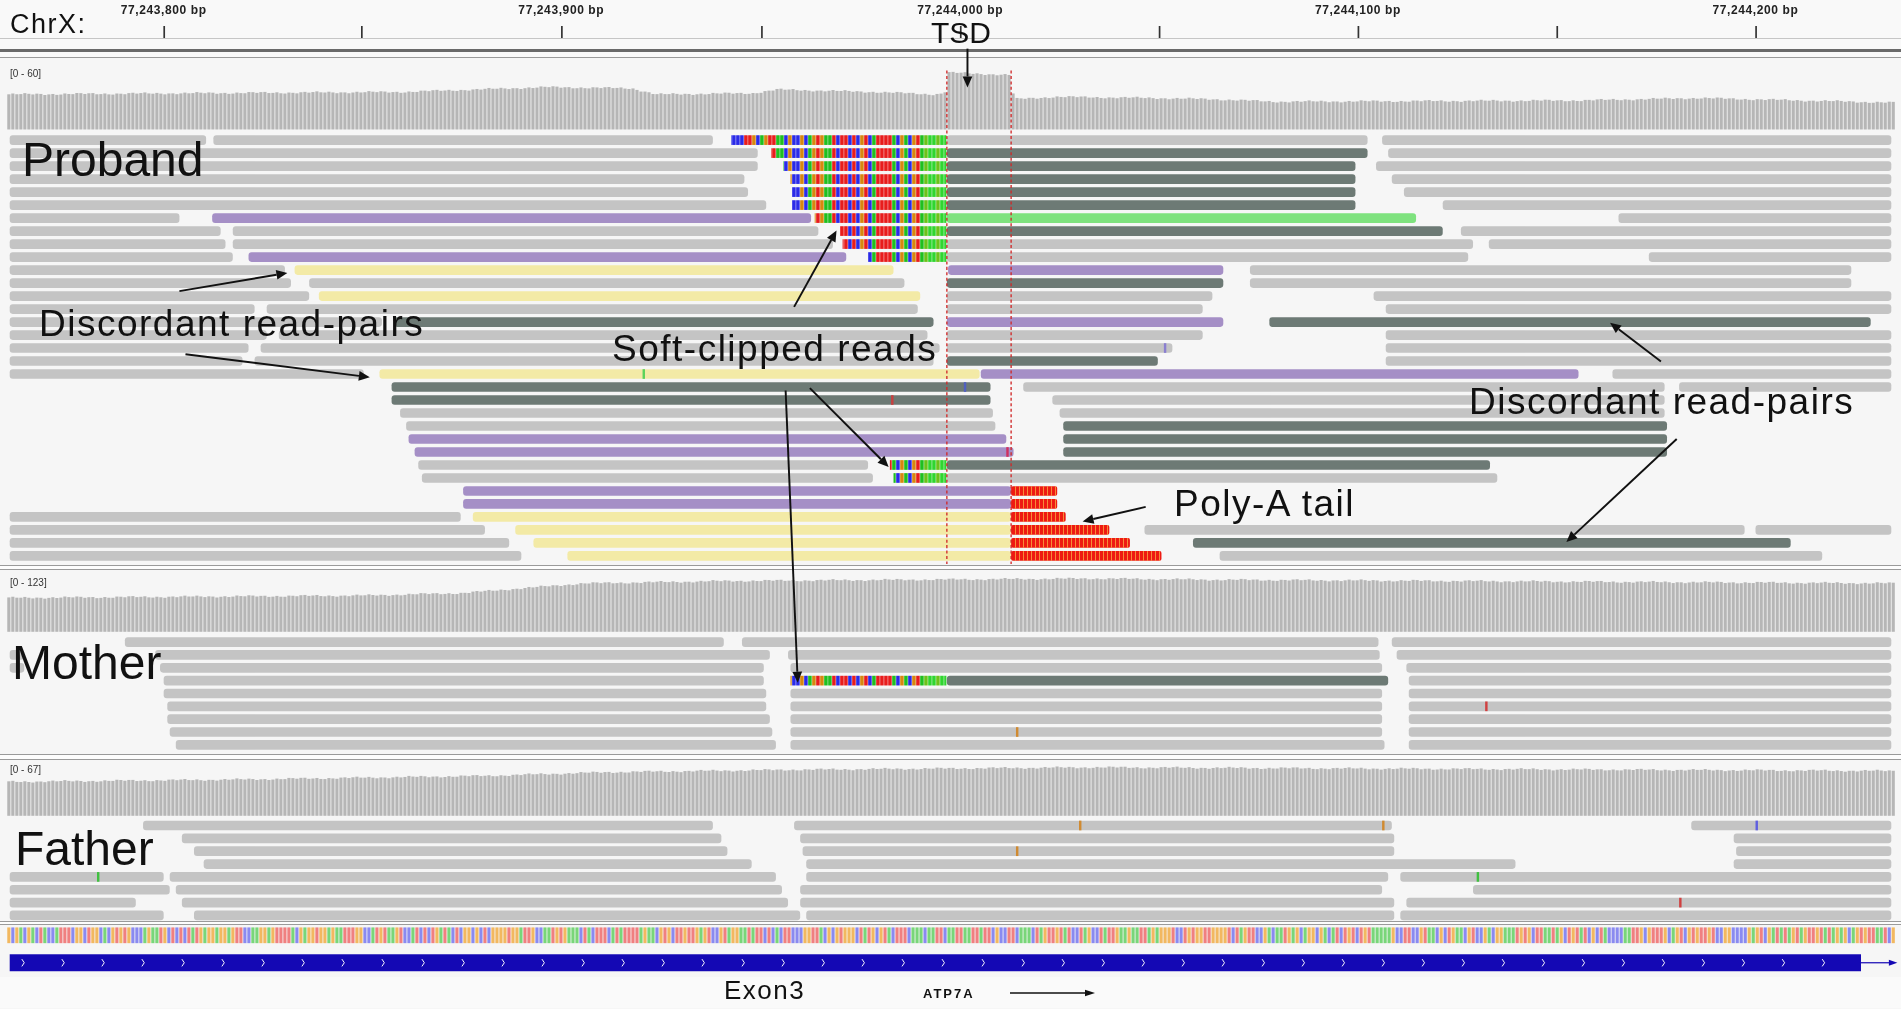 The image size is (1901, 1009). Describe the element at coordinates (84, 848) in the screenshot. I see `sample-label: Father` at that location.